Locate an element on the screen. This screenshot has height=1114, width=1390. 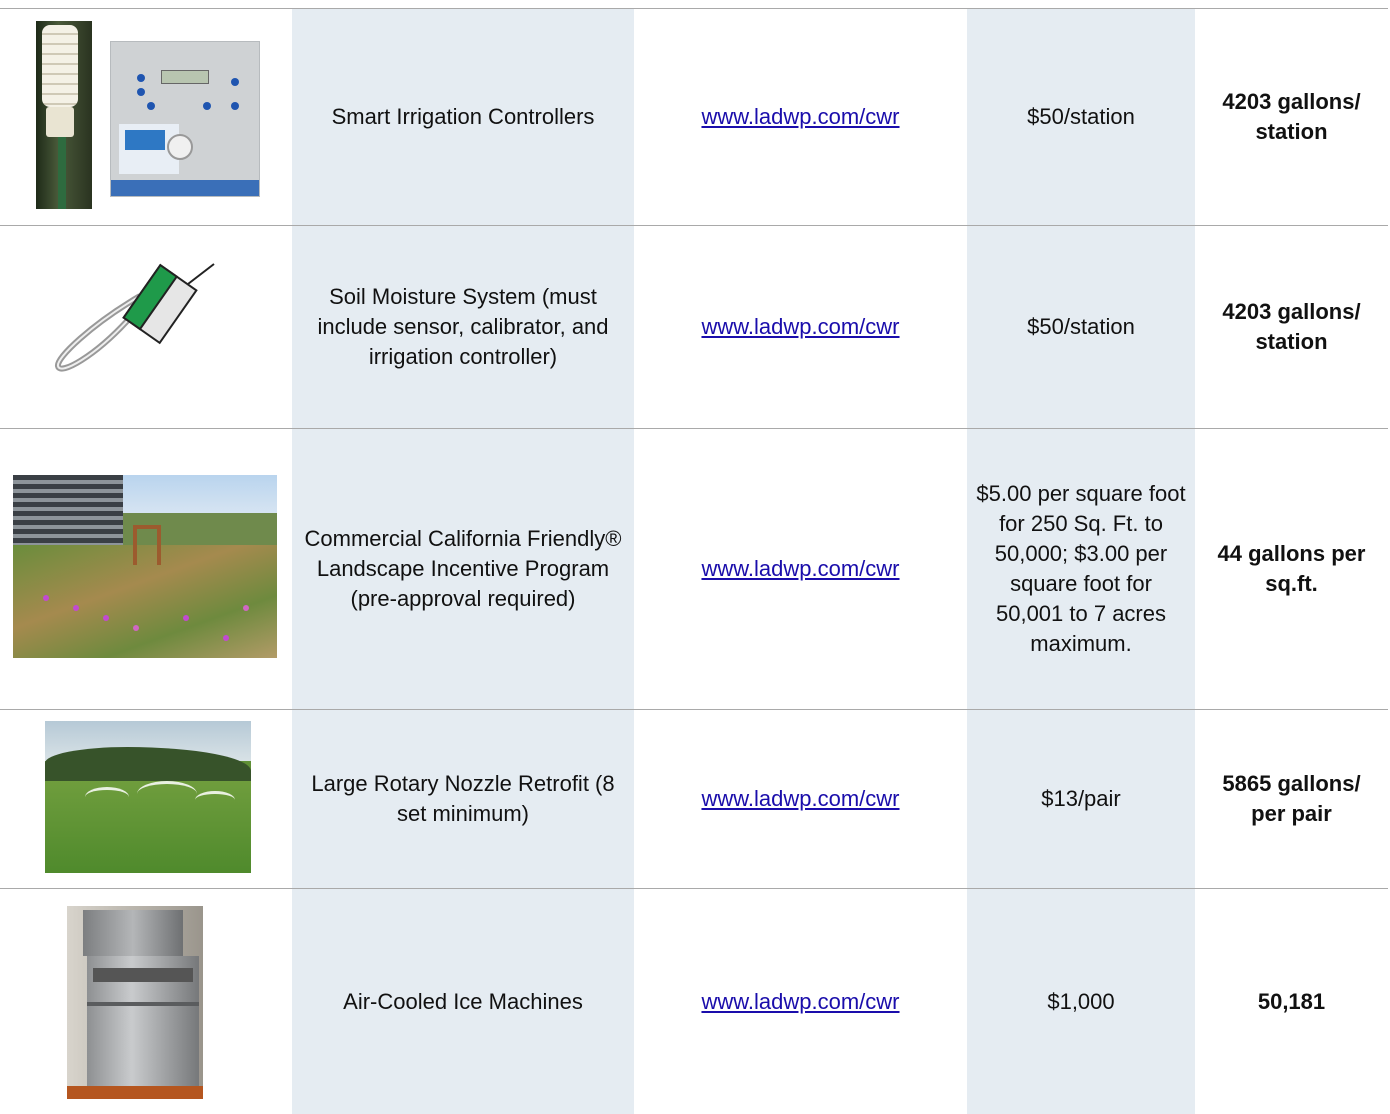
landscape-garden-photo is located at coordinates (146, 569).